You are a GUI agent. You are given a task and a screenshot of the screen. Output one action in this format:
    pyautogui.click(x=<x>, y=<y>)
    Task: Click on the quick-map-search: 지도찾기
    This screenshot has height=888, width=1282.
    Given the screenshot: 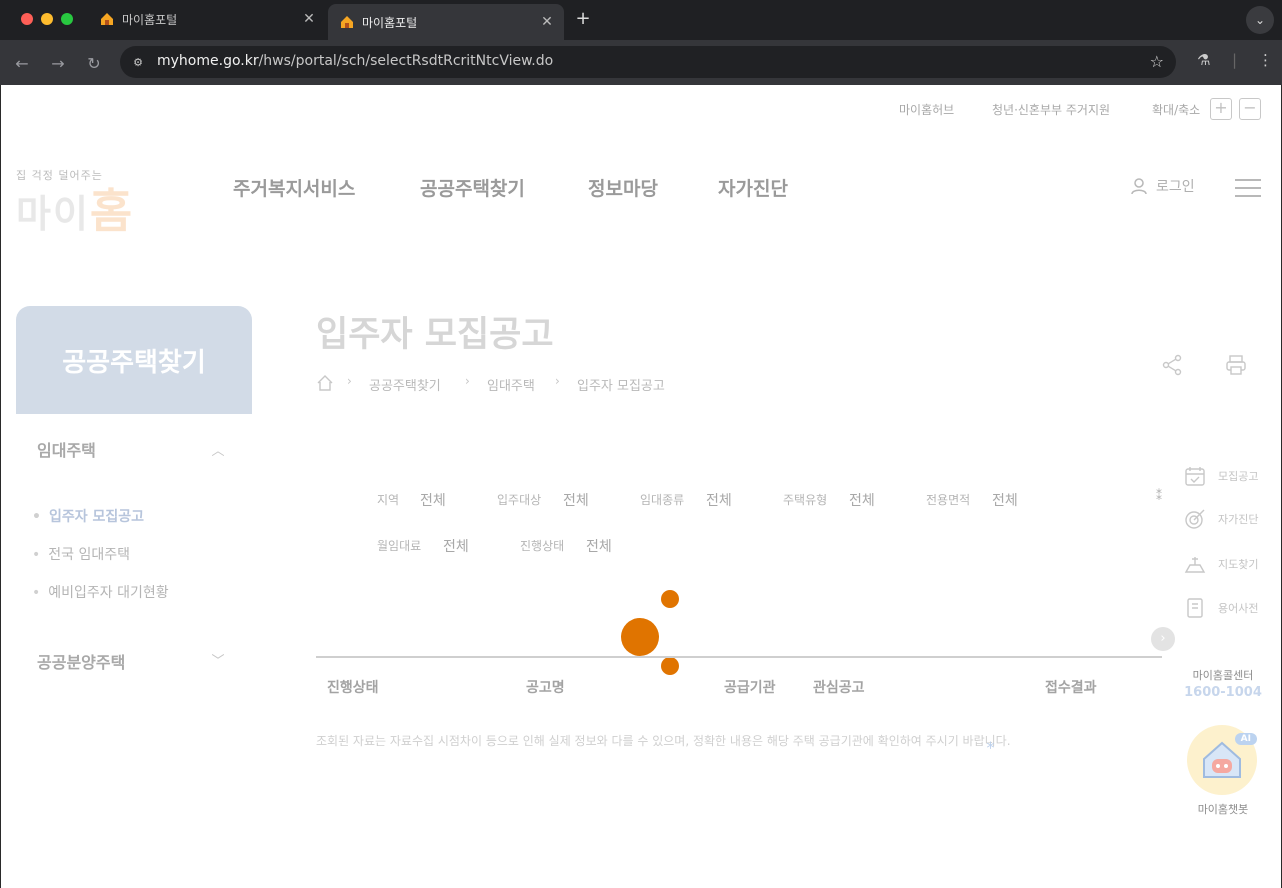 What is the action you would take?
    pyautogui.click(x=1221, y=564)
    